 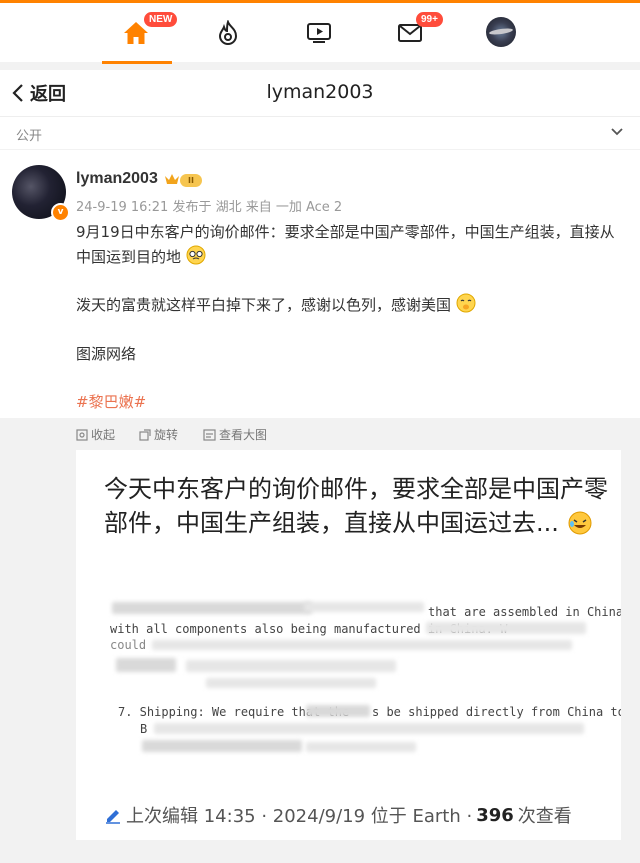 What do you see at coordinates (60, 212) in the screenshot?
I see `verified-badge: v` at bounding box center [60, 212].